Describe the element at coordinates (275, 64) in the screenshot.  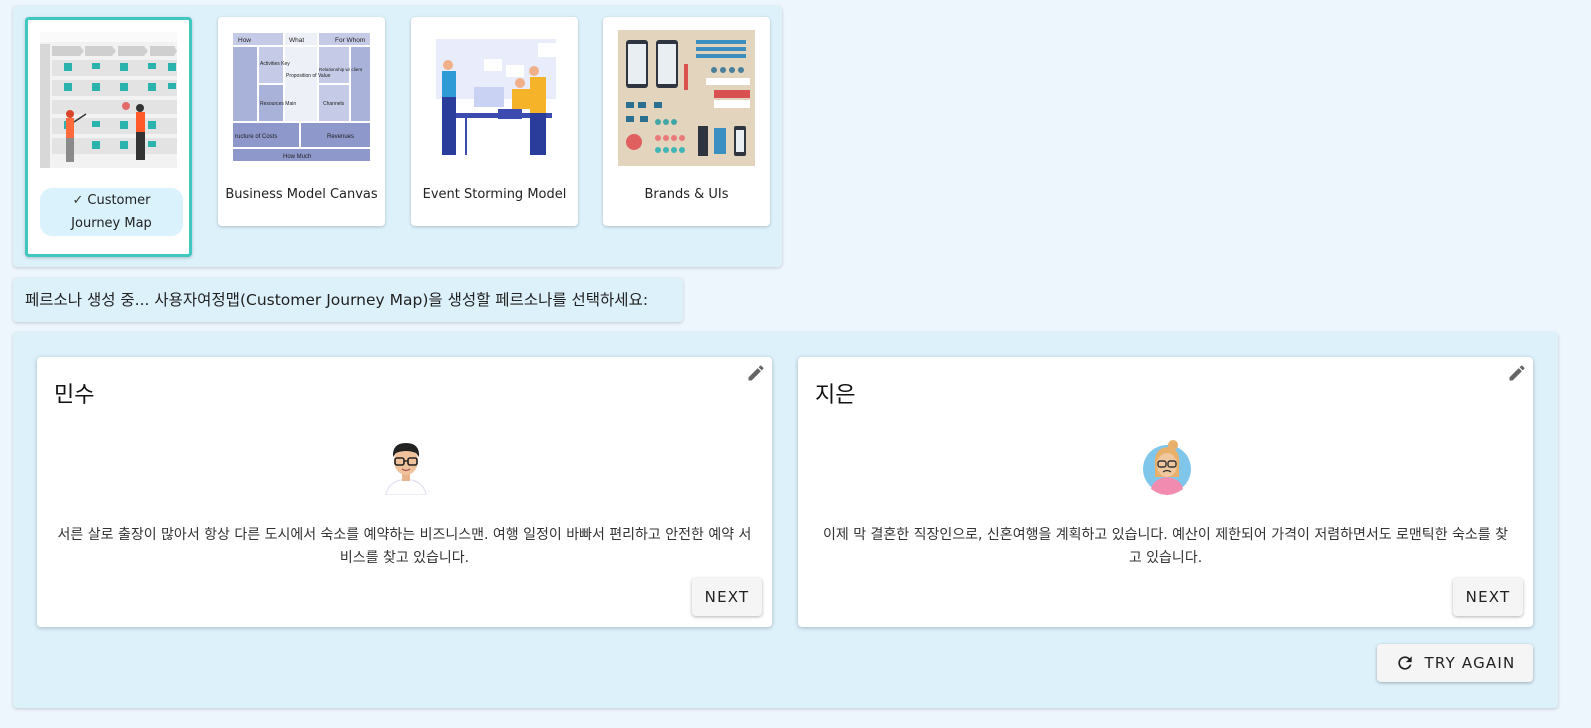
I see `svg-text: Activities Key` at that location.